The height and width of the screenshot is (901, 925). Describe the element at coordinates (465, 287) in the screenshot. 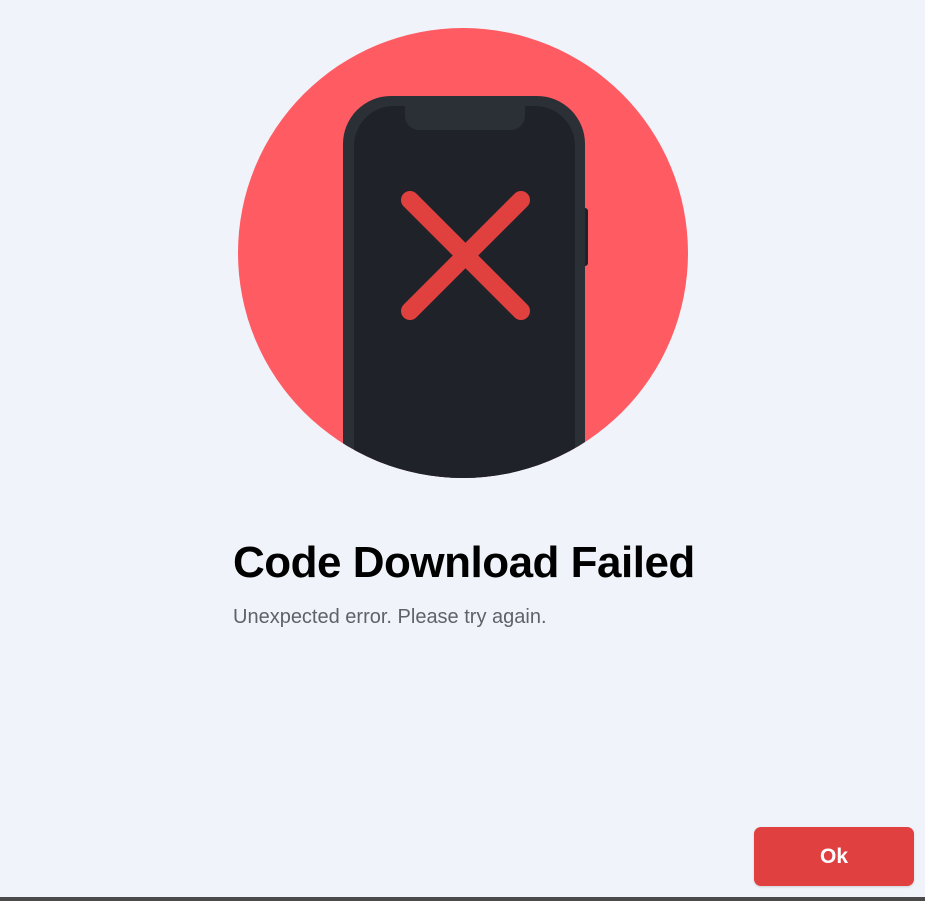

I see `phone-graphic` at that location.